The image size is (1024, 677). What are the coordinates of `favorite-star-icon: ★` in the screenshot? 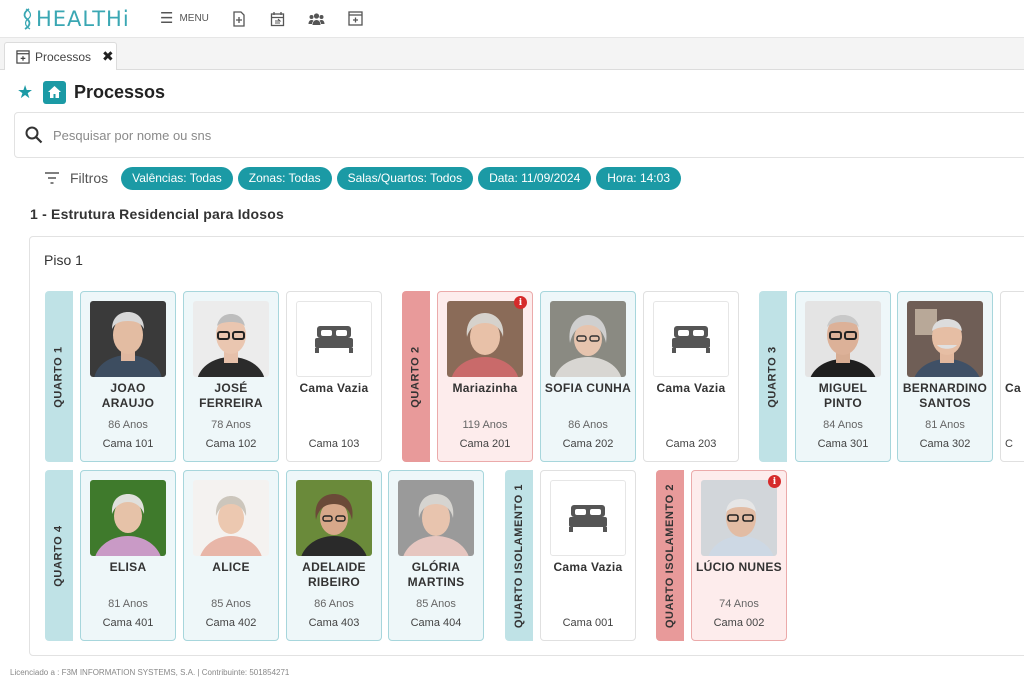 It's located at (25, 92).